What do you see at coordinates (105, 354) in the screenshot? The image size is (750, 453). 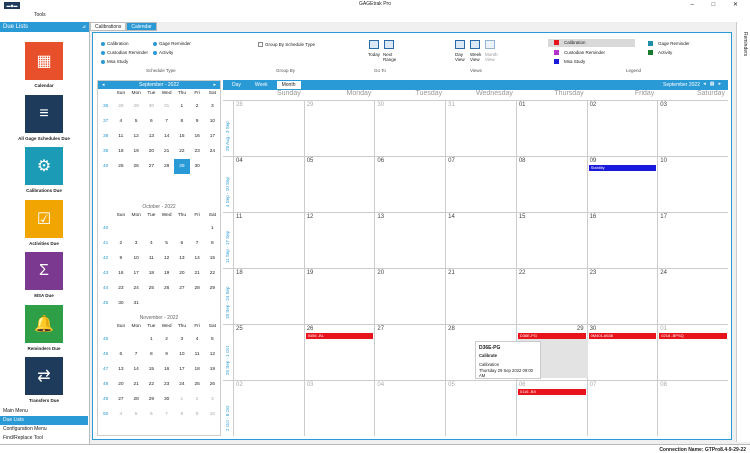 I see `mini-week-number: 46` at bounding box center [105, 354].